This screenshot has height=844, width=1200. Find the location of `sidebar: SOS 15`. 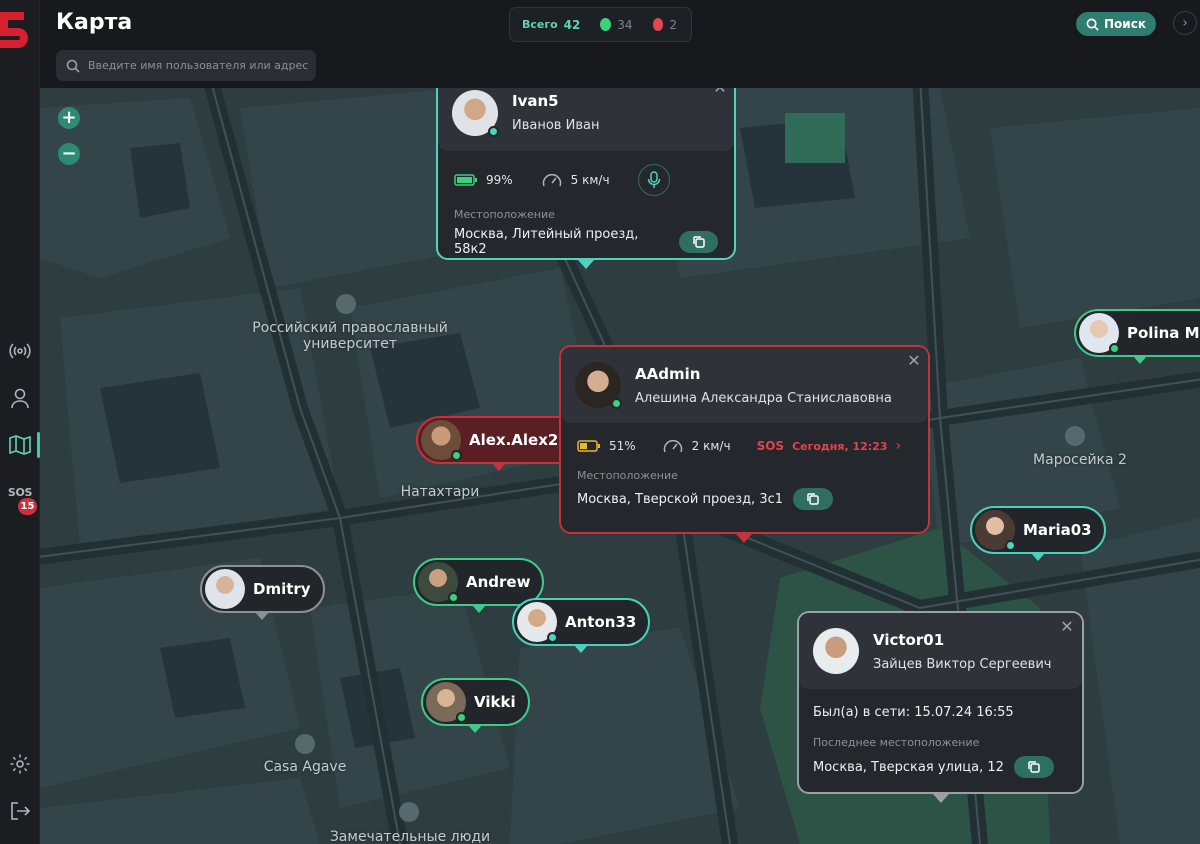

sidebar: SOS 15 is located at coordinates (20, 422).